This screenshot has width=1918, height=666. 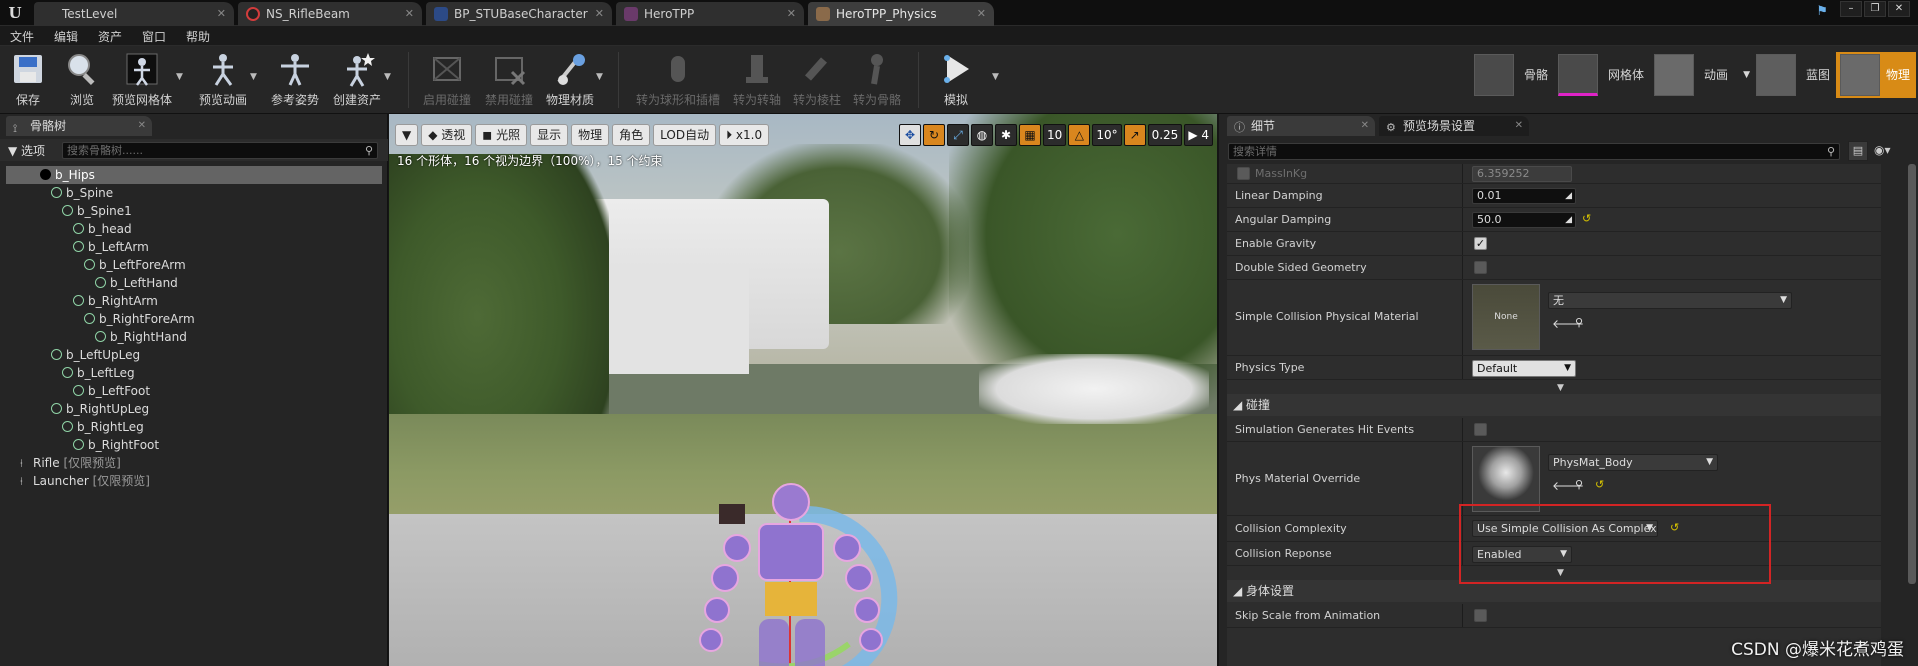 I want to click on rotate-tool-icon: ↻, so click(x=934, y=135).